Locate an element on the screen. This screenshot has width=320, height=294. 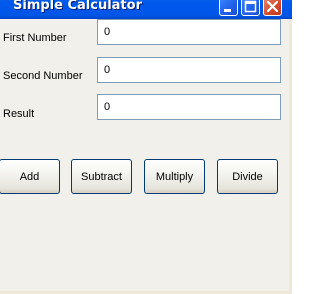
second-number-label: Second Number is located at coordinates (43, 76).